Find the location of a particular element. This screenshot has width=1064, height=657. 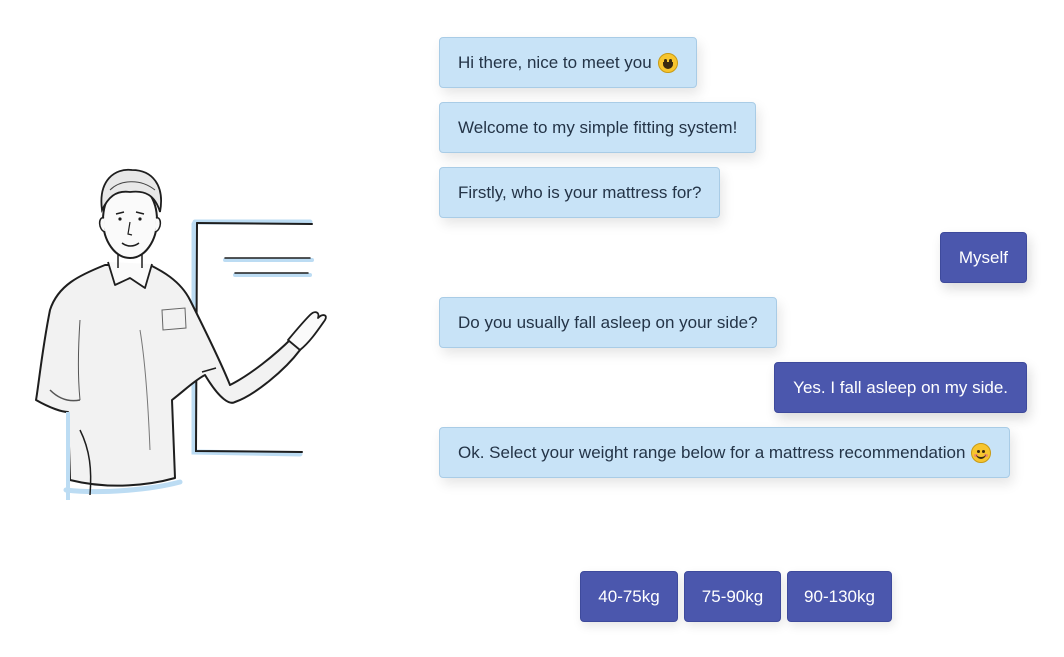

smiling-face-emoji-icon is located at coordinates (981, 452).